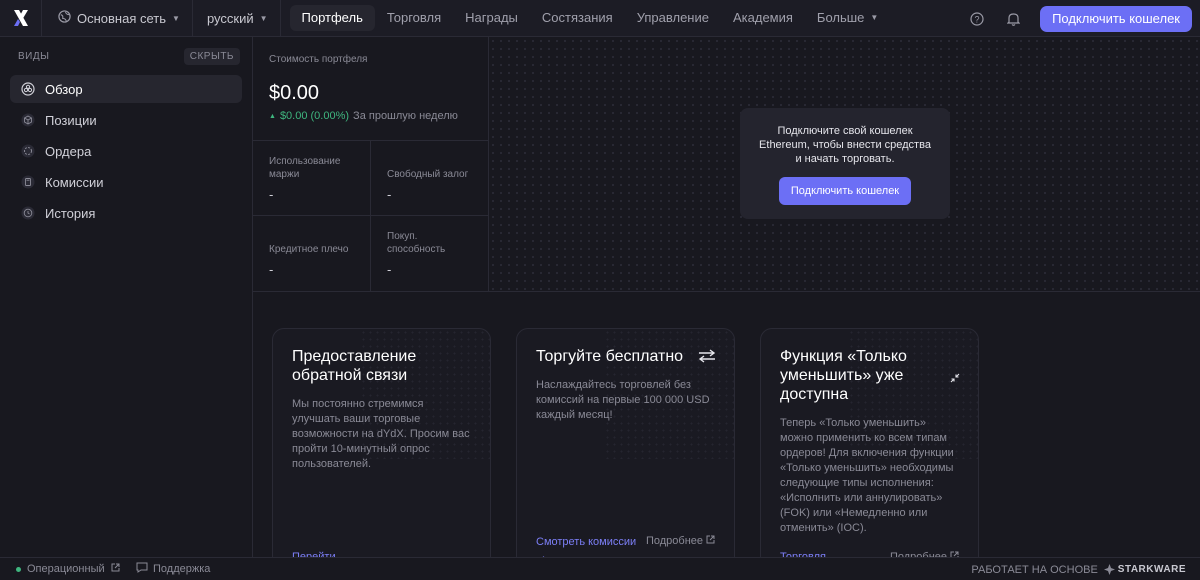  What do you see at coordinates (332, 18) in the screenshot?
I see `nav-portfolio: Портфель` at bounding box center [332, 18].